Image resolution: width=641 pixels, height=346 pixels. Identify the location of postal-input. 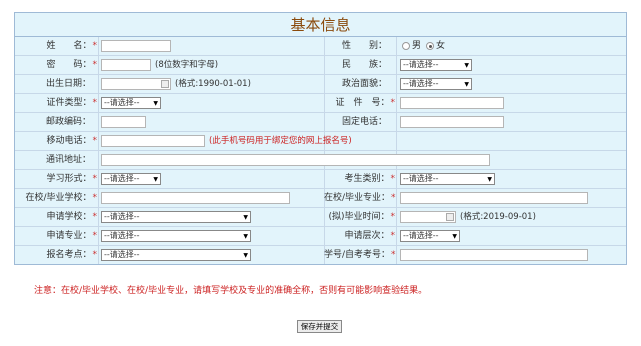
(123, 122).